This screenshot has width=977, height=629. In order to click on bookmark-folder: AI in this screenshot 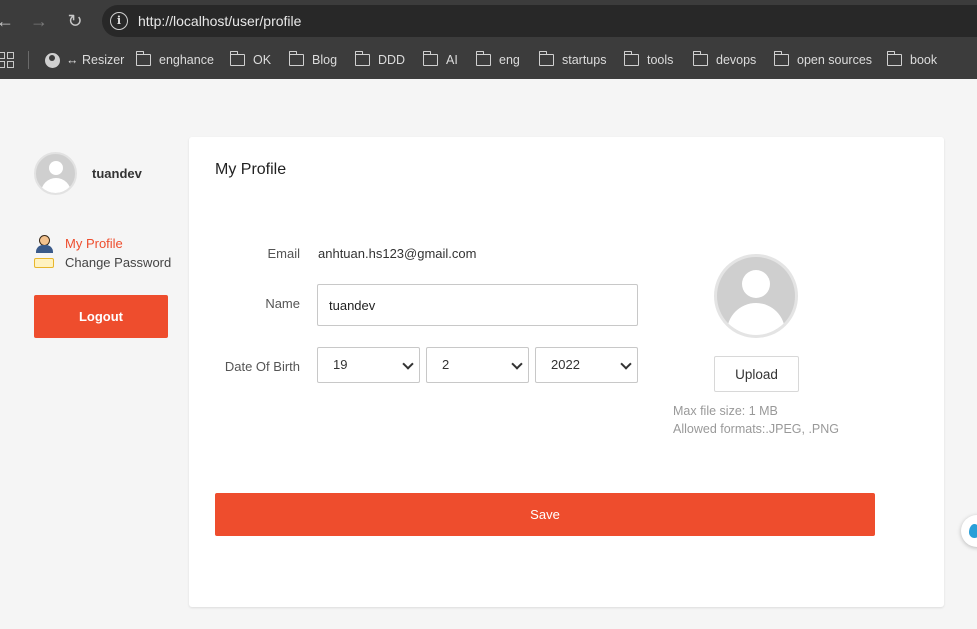, I will do `click(440, 60)`.